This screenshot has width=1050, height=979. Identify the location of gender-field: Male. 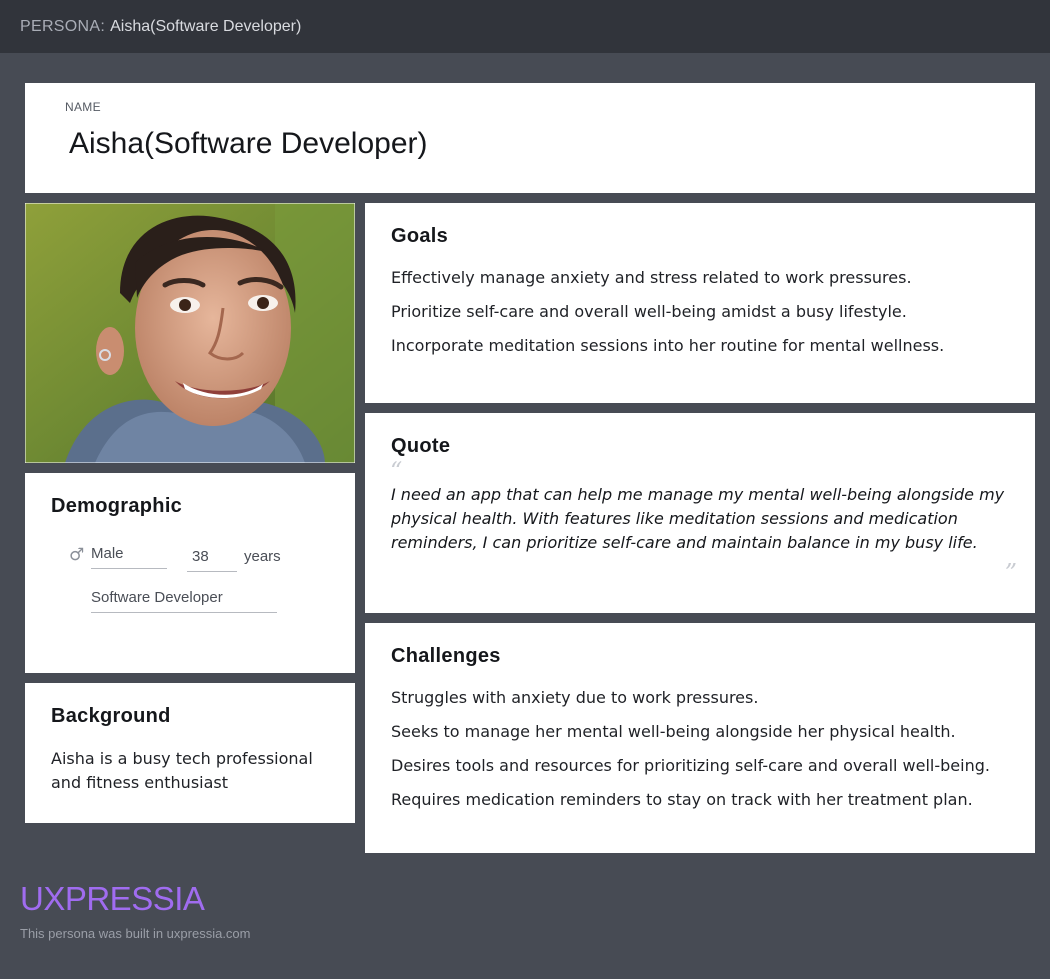
(129, 557).